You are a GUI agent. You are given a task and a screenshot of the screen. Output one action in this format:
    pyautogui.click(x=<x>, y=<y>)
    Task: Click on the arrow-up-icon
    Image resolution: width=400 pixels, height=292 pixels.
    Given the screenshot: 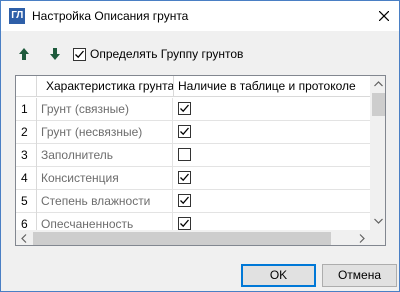 What is the action you would take?
    pyautogui.click(x=24, y=54)
    